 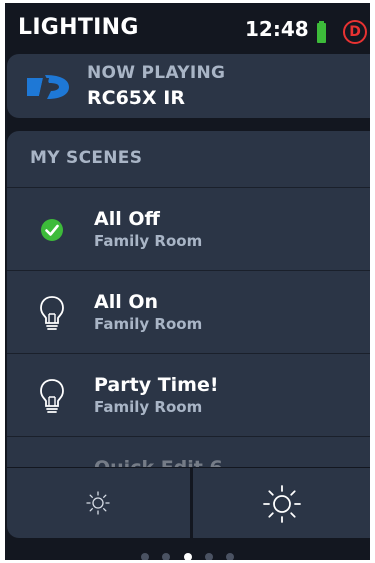 I want to click on directv-logo-icon, so click(x=48, y=87).